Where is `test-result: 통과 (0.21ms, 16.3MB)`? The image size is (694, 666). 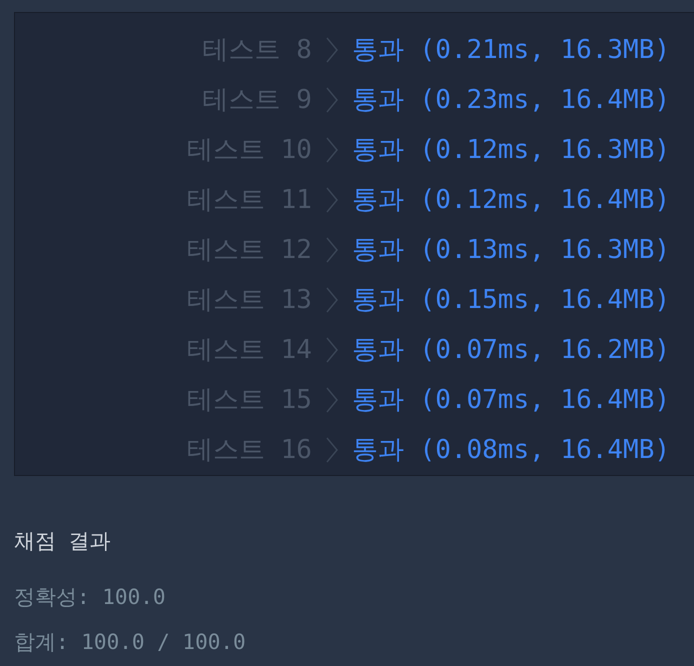 test-result: 통과 (0.21ms, 16.3MB) is located at coordinates (511, 50).